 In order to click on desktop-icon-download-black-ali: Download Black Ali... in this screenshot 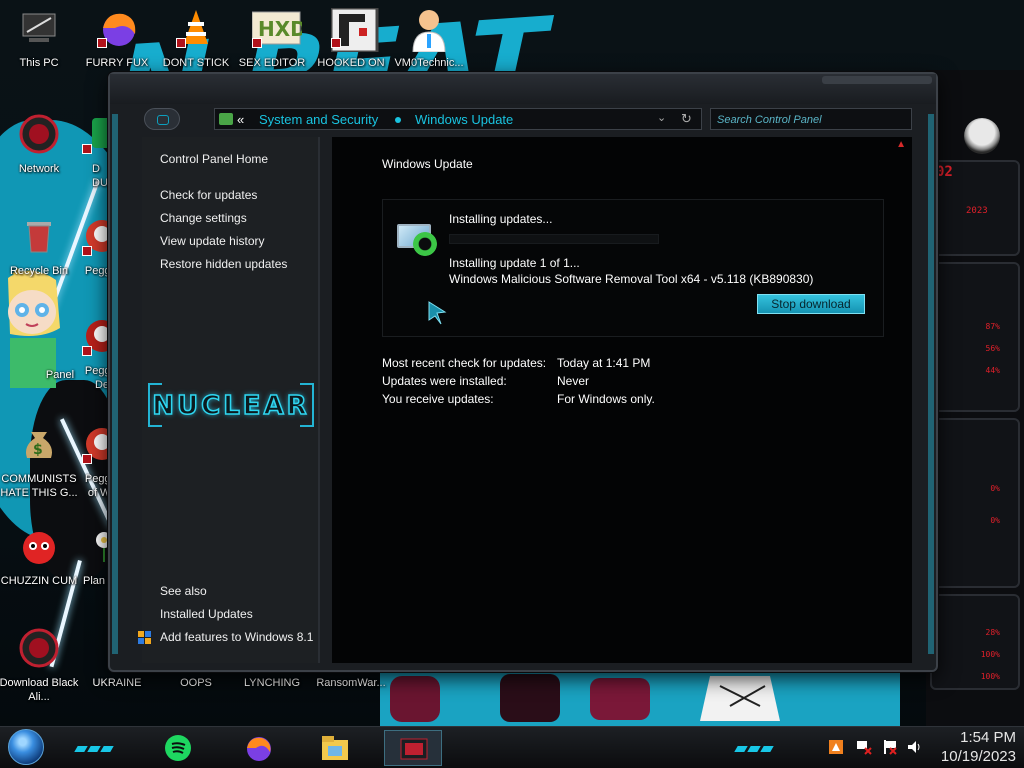, I will do `click(39, 665)`.